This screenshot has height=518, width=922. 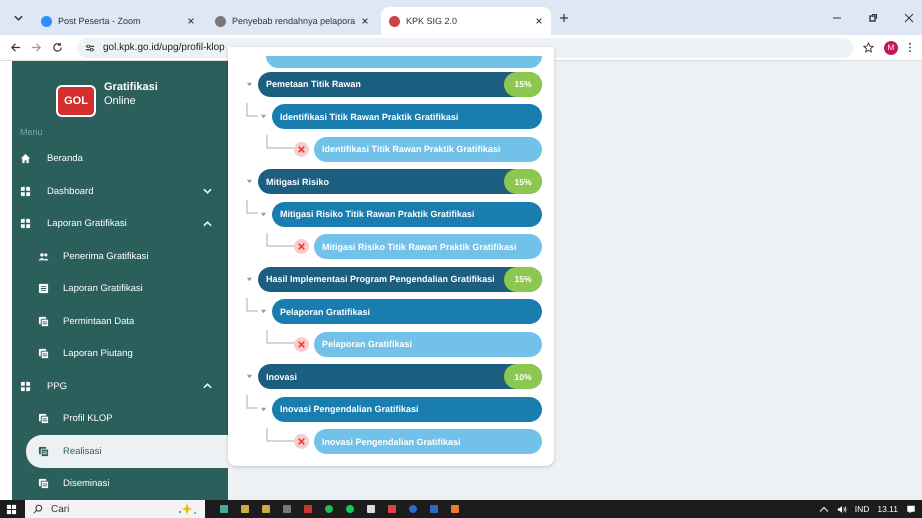 What do you see at coordinates (564, 17) in the screenshot?
I see `new-tab-icon` at bounding box center [564, 17].